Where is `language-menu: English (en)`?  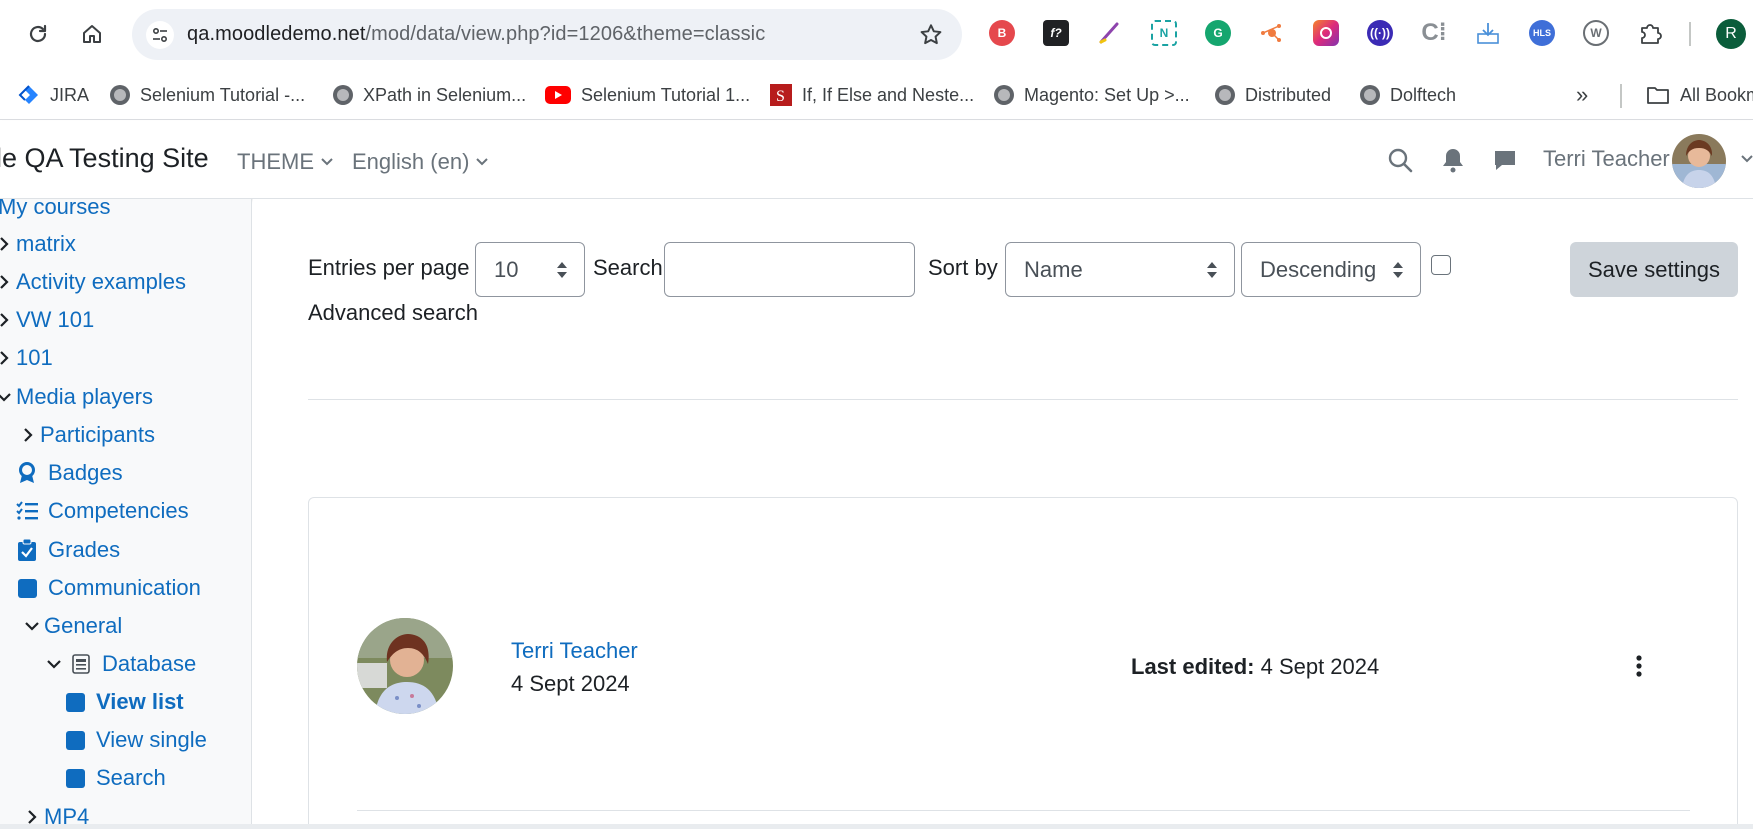 language-menu: English (en) is located at coordinates (420, 162).